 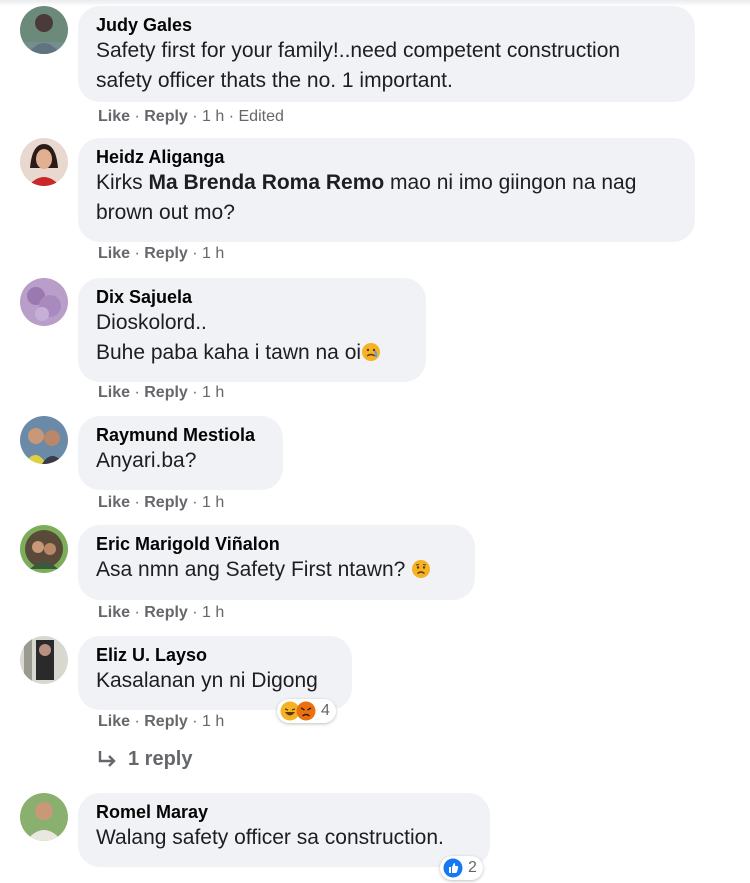 What do you see at coordinates (371, 356) in the screenshot?
I see `crying-face-icon` at bounding box center [371, 356].